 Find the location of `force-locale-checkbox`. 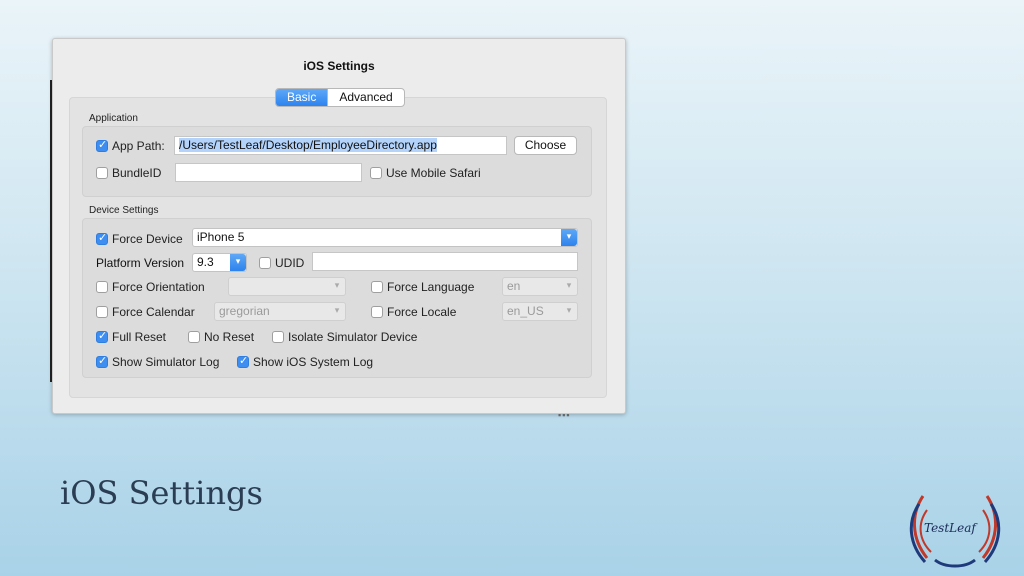

force-locale-checkbox is located at coordinates (377, 312).